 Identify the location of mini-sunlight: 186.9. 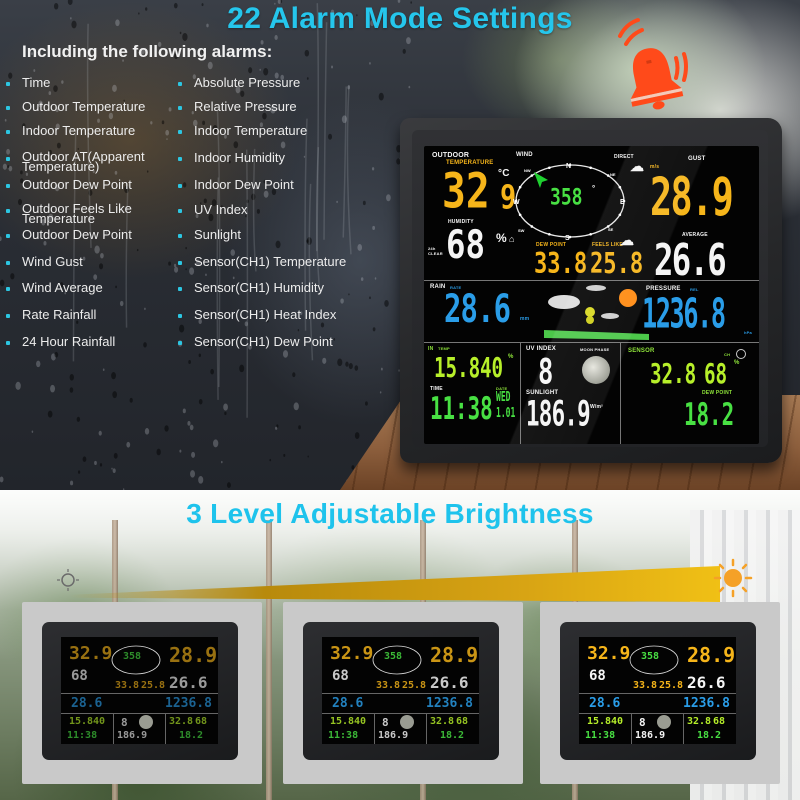
(393, 735).